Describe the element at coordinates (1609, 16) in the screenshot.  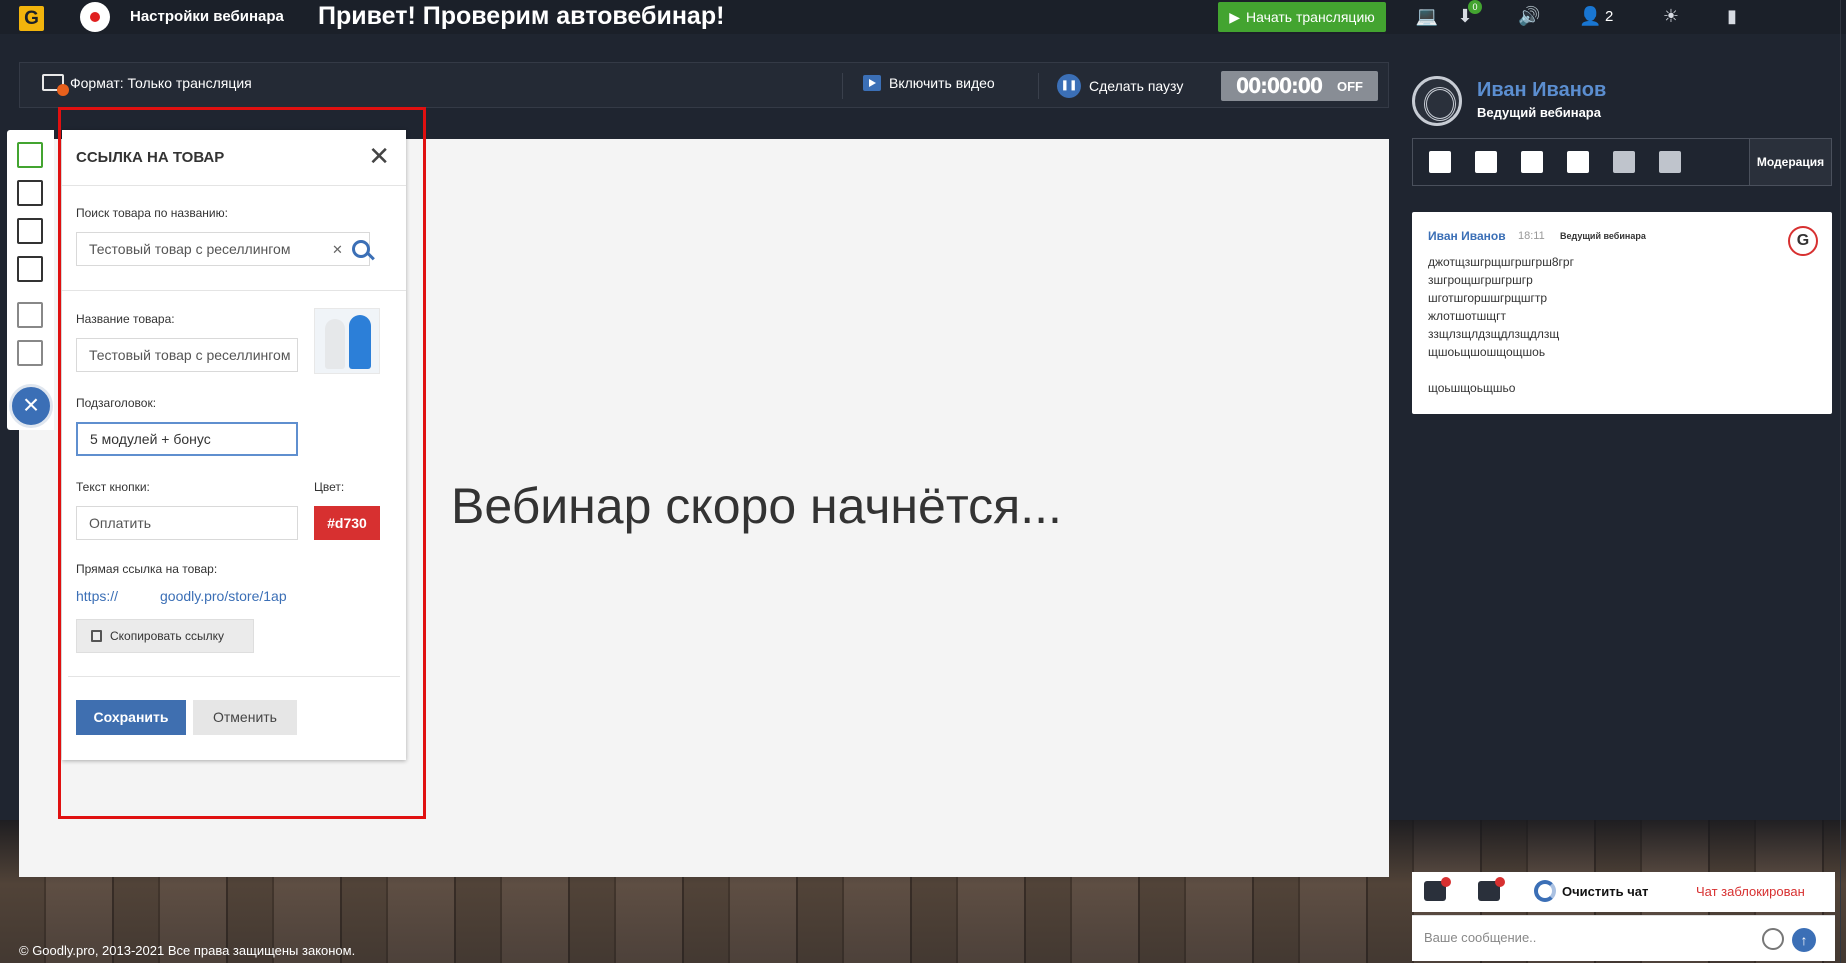
I see `viewers-count: 2` at that location.